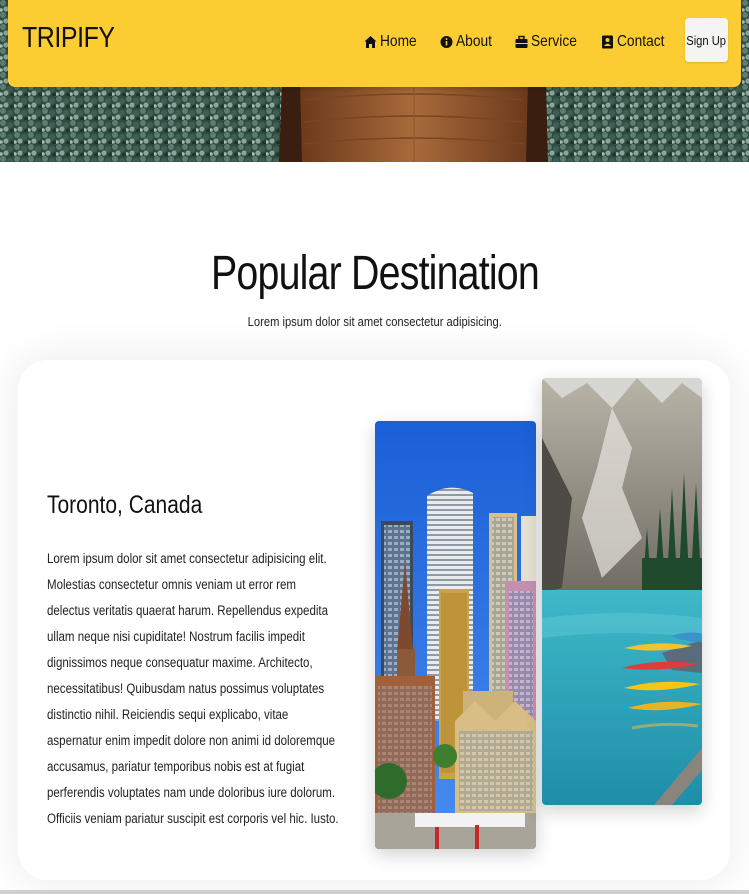 The height and width of the screenshot is (894, 749). What do you see at coordinates (553, 41) in the screenshot?
I see `nav-link-service-label: Service` at bounding box center [553, 41].